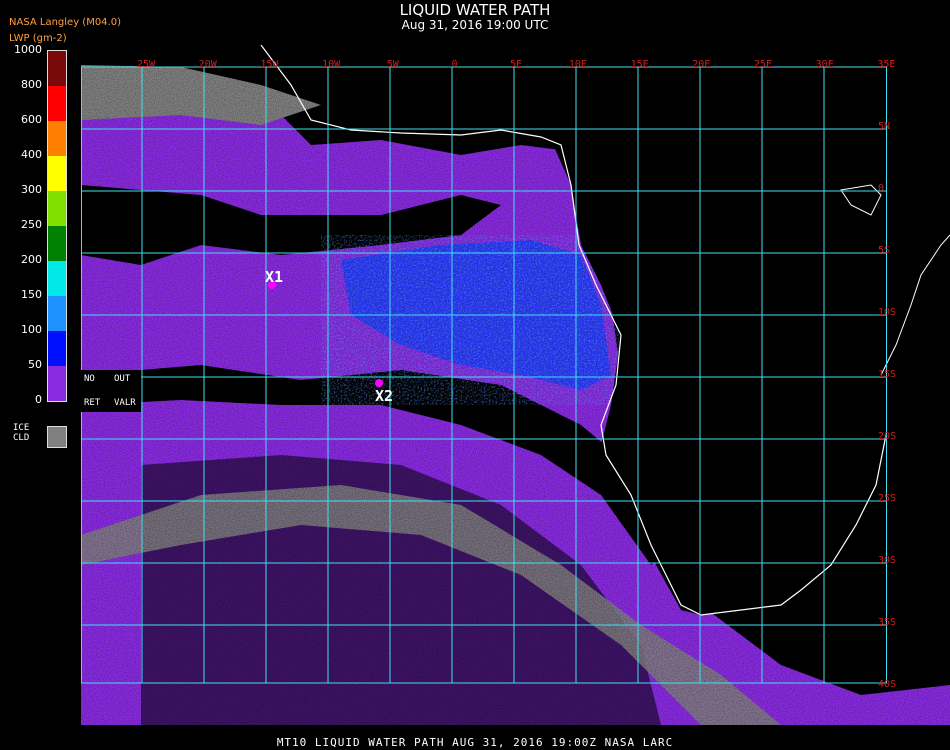 The height and width of the screenshot is (750, 950). Describe the element at coordinates (763, 64) in the screenshot. I see `longitude-label: 25E` at that location.